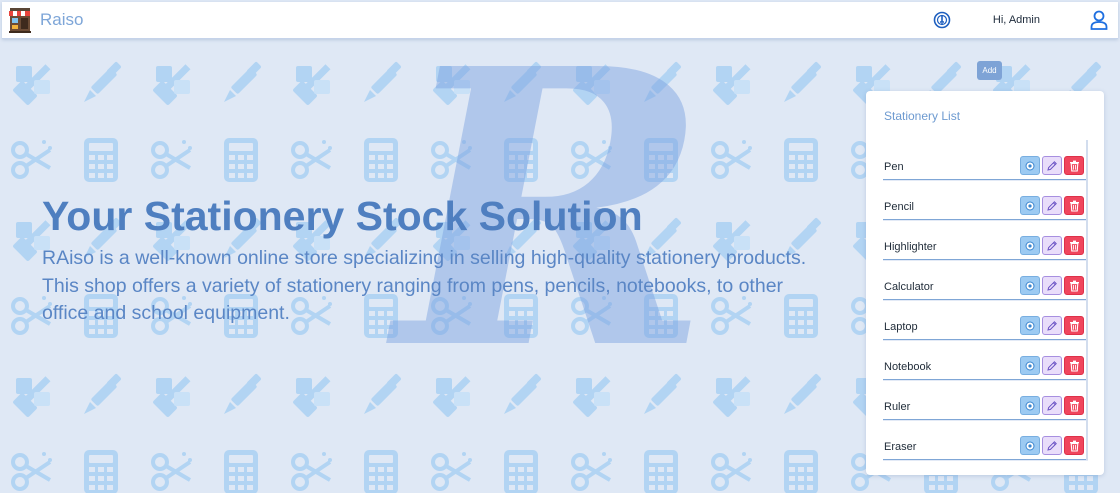 The height and width of the screenshot is (493, 1120). Describe the element at coordinates (985, 440) in the screenshot. I see `stationery-row: Eraser` at that location.